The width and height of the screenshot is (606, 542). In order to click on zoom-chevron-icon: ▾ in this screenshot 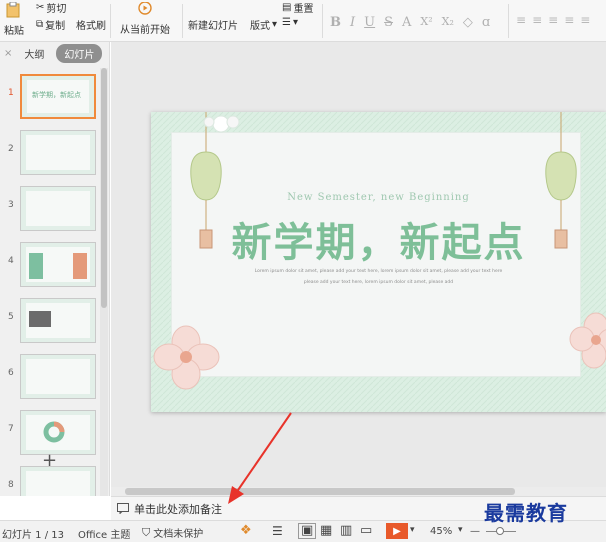, I will do `click(460, 530)`.